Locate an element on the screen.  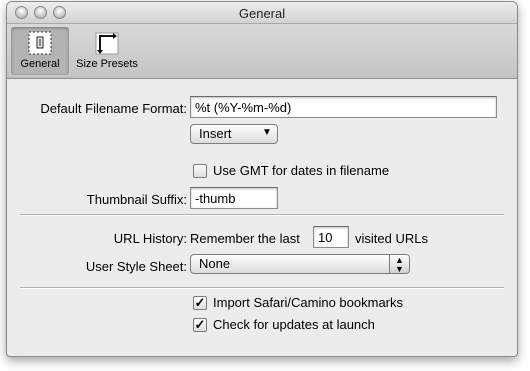
url-history-count-field is located at coordinates (331, 237).